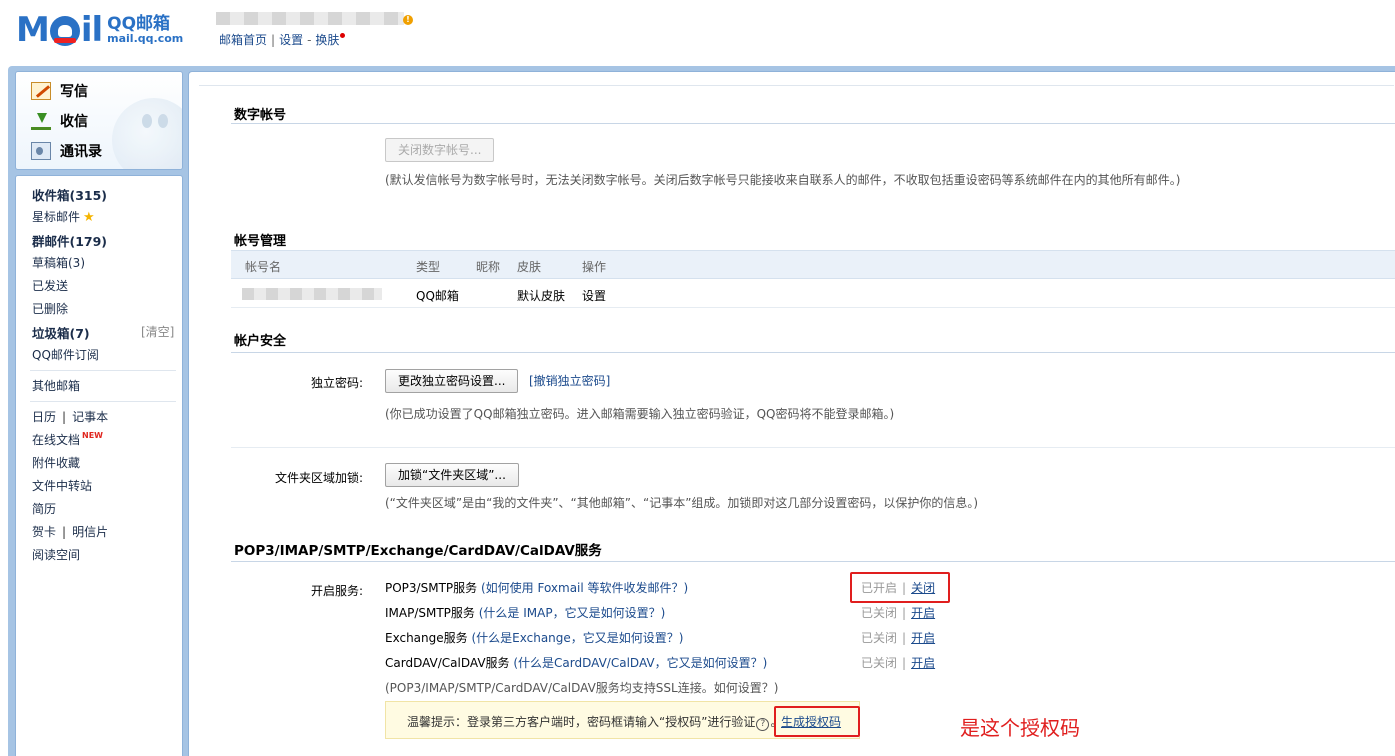 The height and width of the screenshot is (756, 1395). I want to click on folder-group-link: 群邮件(179), so click(69, 241).